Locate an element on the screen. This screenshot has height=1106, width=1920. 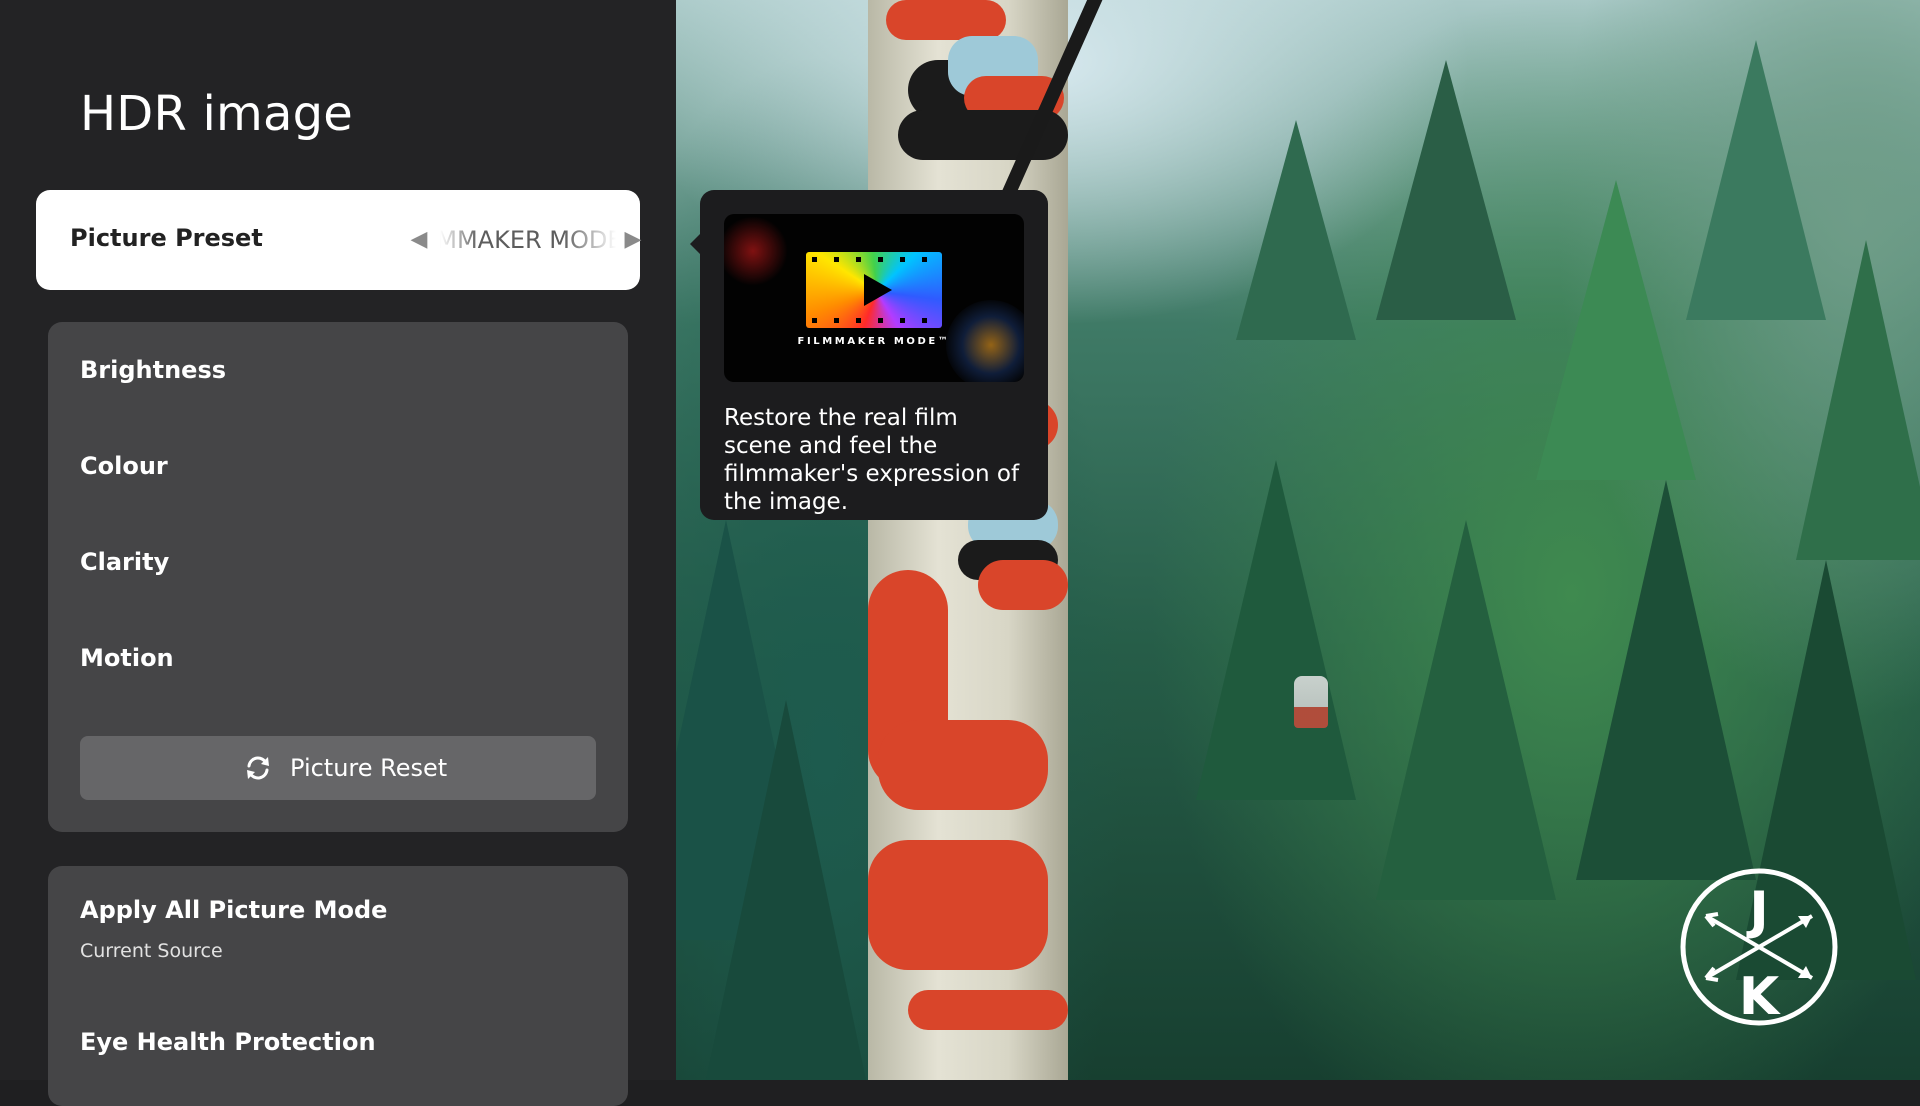
filmmaker-mode-preview: FILMMAKER MODE™ is located at coordinates (874, 298).